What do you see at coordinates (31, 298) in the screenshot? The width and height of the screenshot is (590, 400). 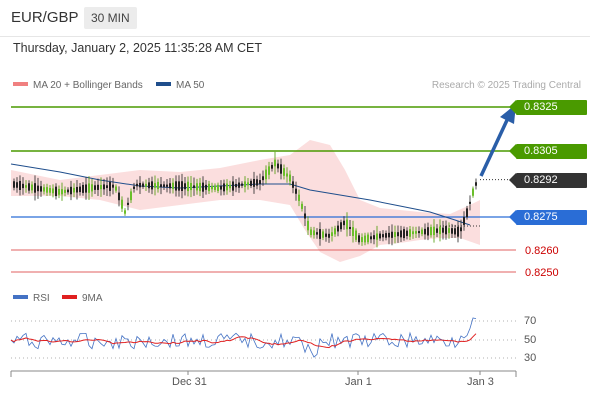 I see `legend-rsi: RSI` at bounding box center [31, 298].